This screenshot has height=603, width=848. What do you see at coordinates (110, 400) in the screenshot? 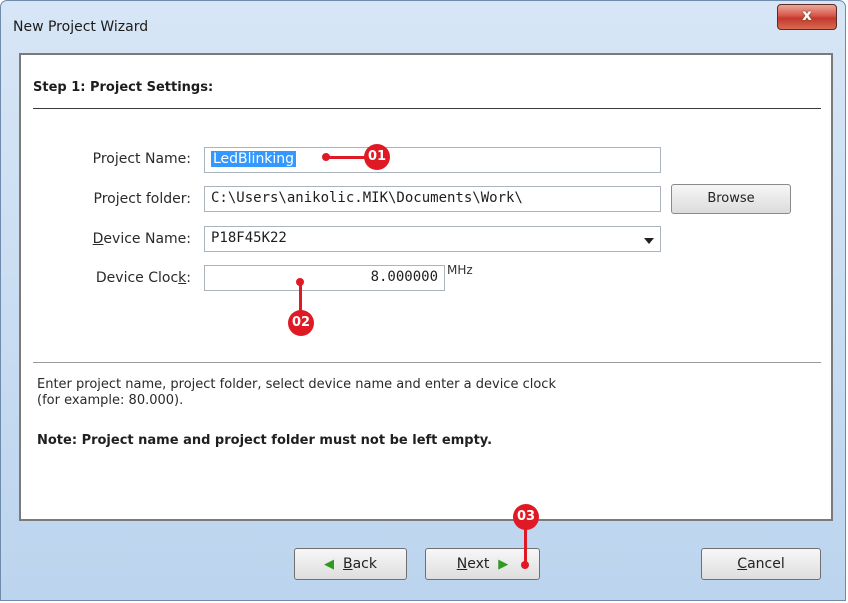
I see `info-line-2: (for example: 80.000).` at bounding box center [110, 400].